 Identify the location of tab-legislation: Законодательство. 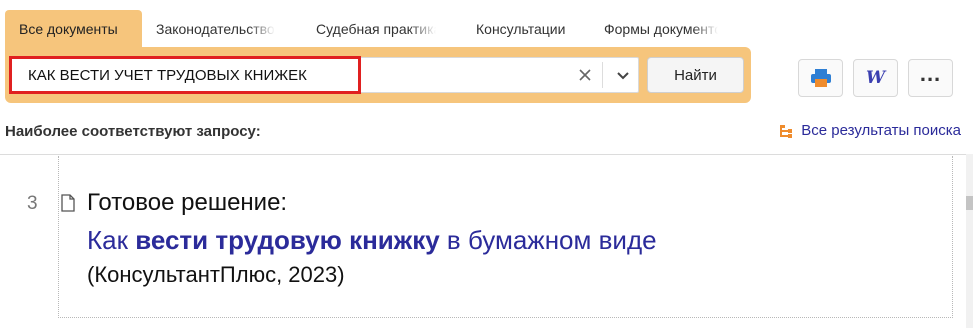
(216, 29).